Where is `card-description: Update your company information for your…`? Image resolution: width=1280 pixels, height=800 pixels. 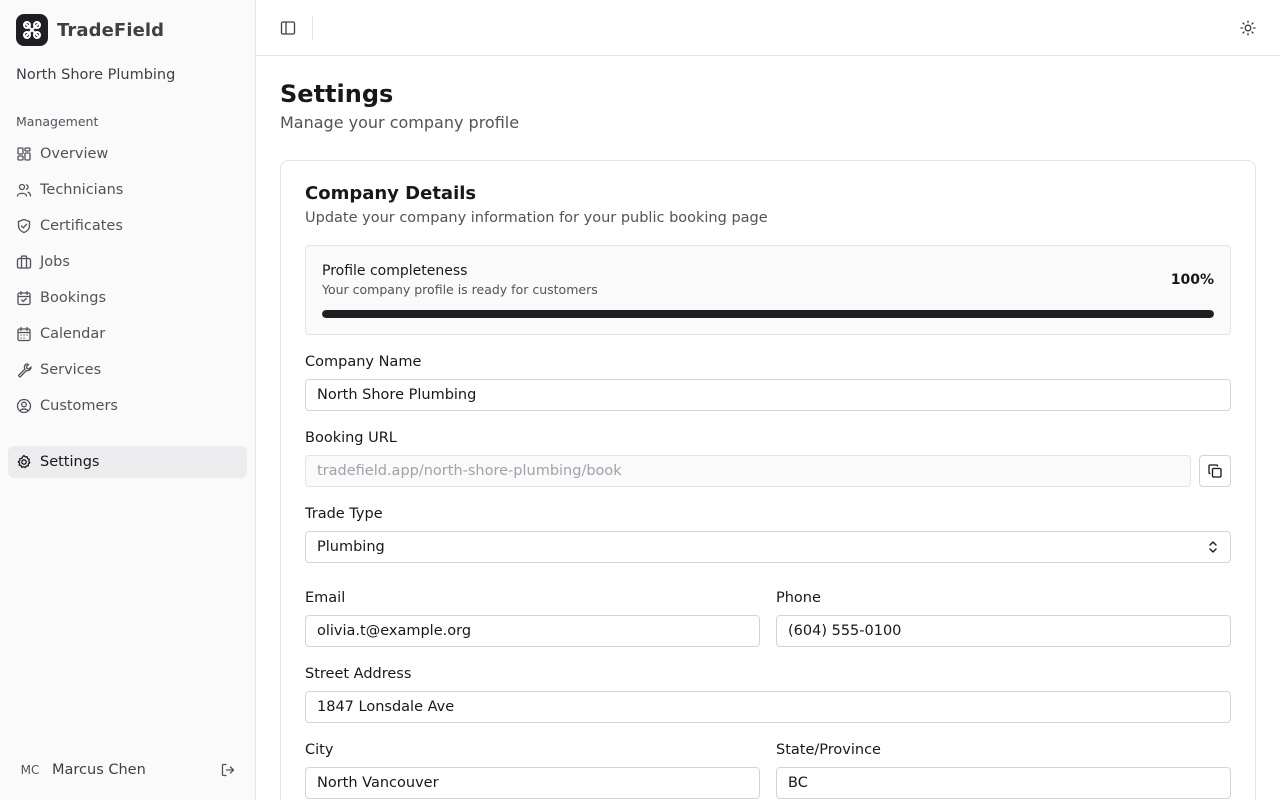 card-description: Update your company information for your… is located at coordinates (536, 218).